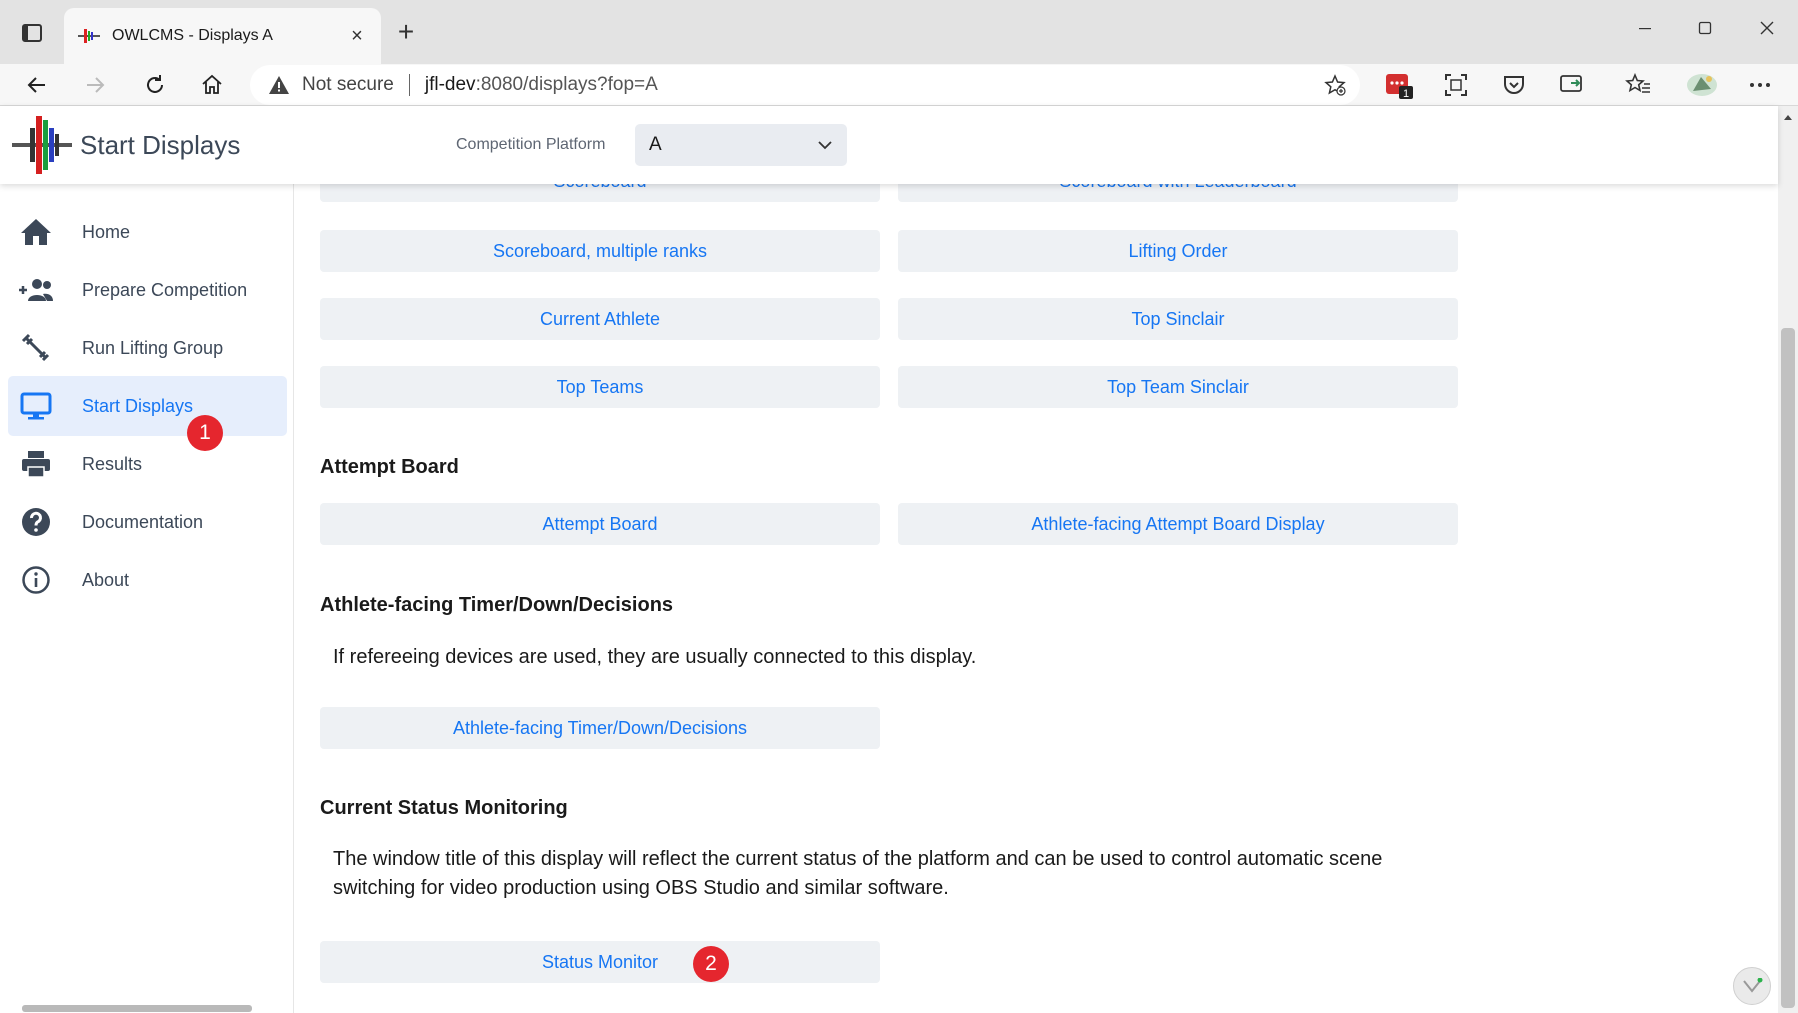 The width and height of the screenshot is (1798, 1013). I want to click on annotation-badge-2: 2, so click(711, 964).